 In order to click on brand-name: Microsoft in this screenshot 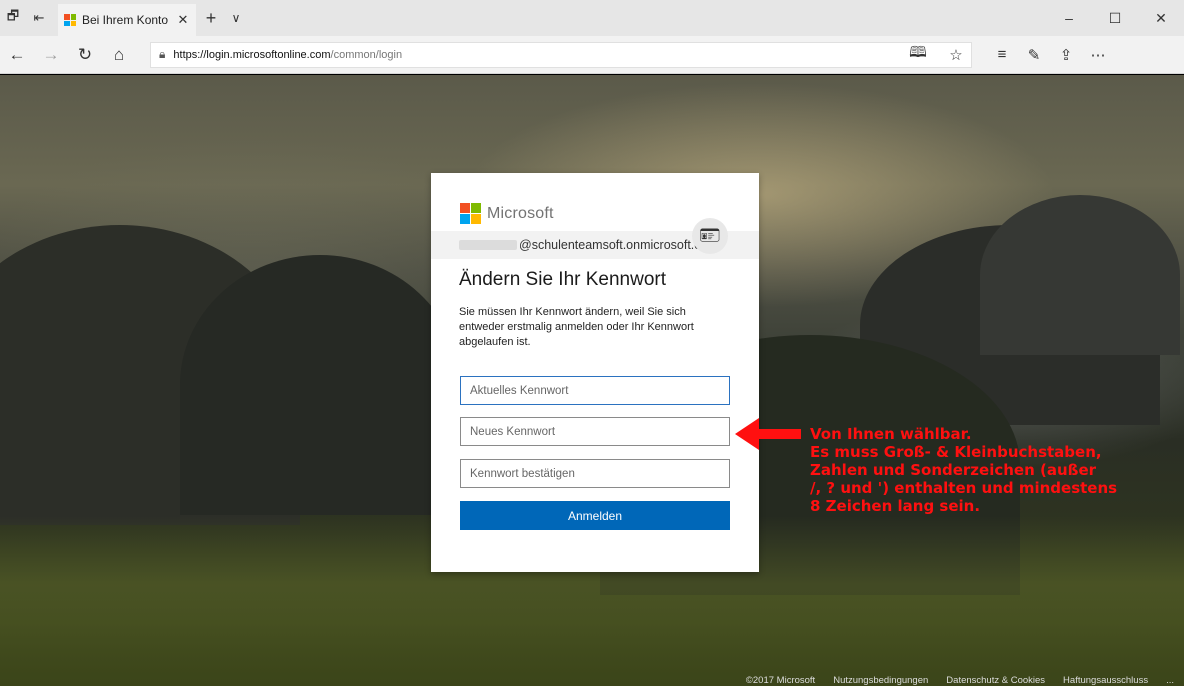, I will do `click(520, 213)`.